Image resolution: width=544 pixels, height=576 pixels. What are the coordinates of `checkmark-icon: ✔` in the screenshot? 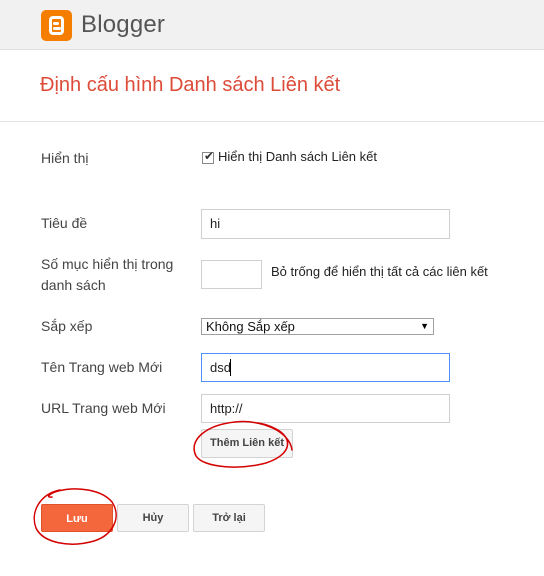 It's located at (209, 156).